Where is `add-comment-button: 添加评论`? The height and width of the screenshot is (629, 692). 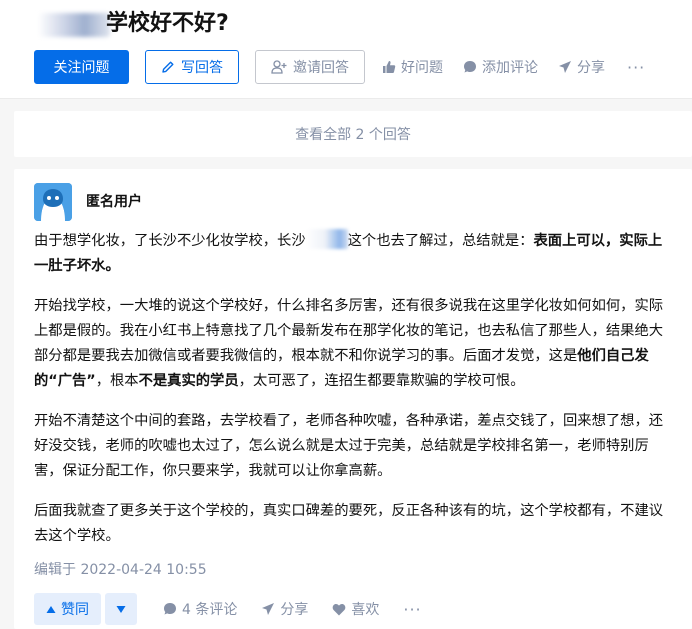 add-comment-button: 添加评论 is located at coordinates (500, 67).